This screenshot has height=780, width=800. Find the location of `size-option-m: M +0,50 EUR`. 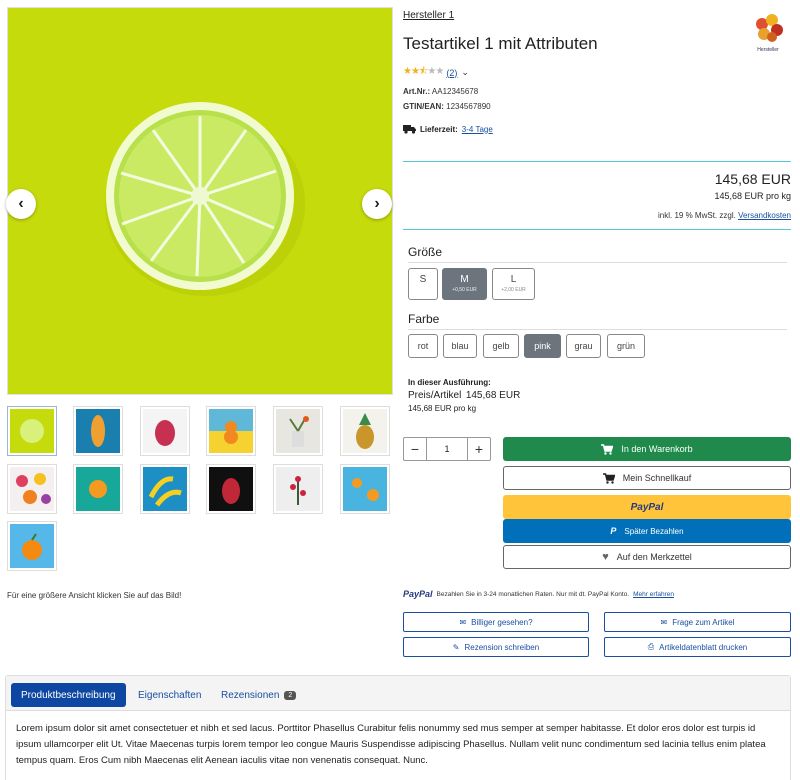

size-option-m: M +0,50 EUR is located at coordinates (464, 284).